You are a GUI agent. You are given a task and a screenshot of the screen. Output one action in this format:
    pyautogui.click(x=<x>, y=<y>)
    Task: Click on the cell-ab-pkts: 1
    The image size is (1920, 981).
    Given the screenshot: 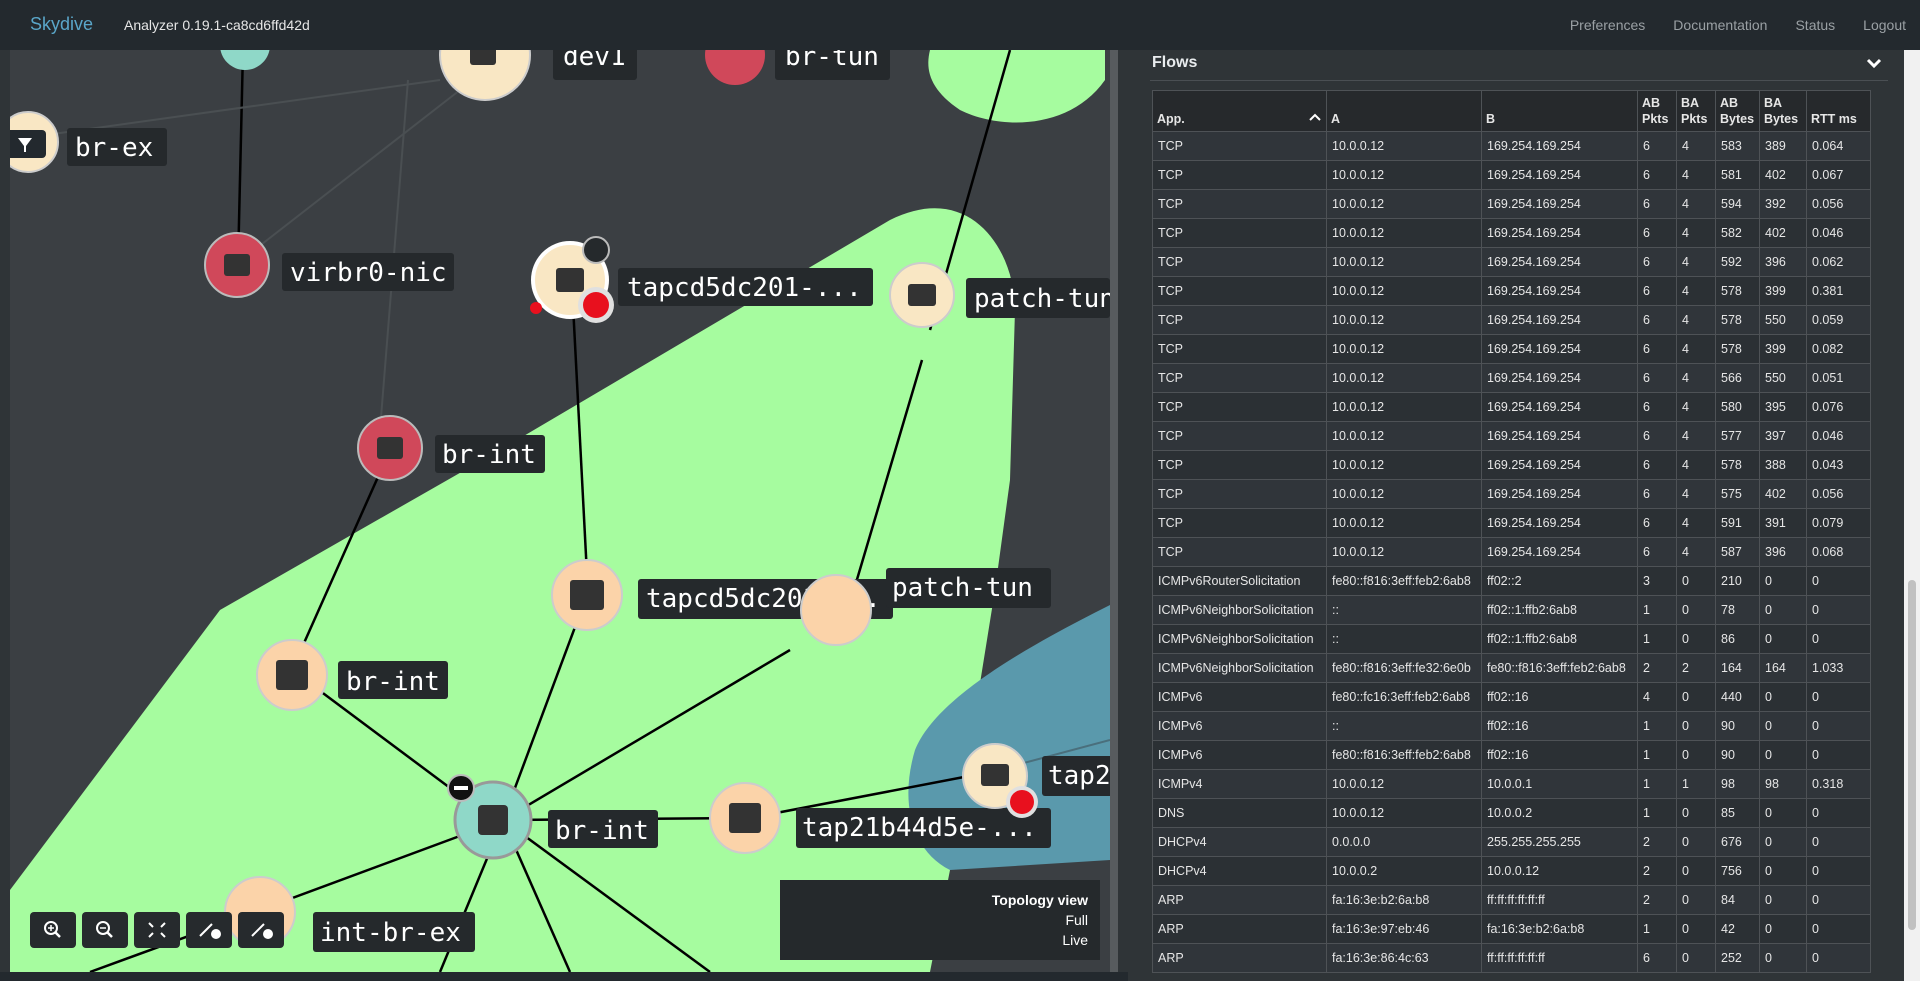 What is the action you would take?
    pyautogui.click(x=1657, y=813)
    